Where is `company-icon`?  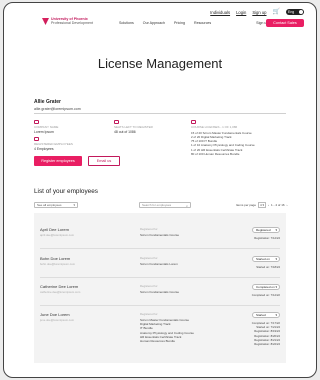 company-icon is located at coordinates (36, 122).